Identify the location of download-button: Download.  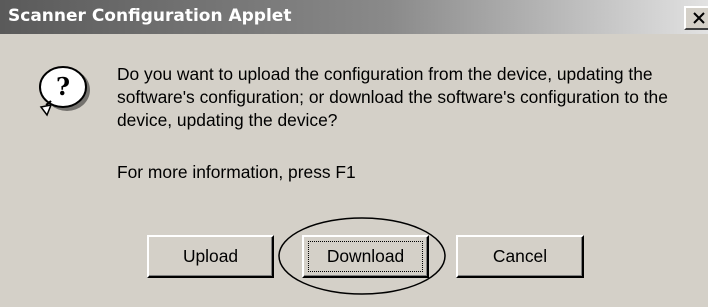
(365, 256).